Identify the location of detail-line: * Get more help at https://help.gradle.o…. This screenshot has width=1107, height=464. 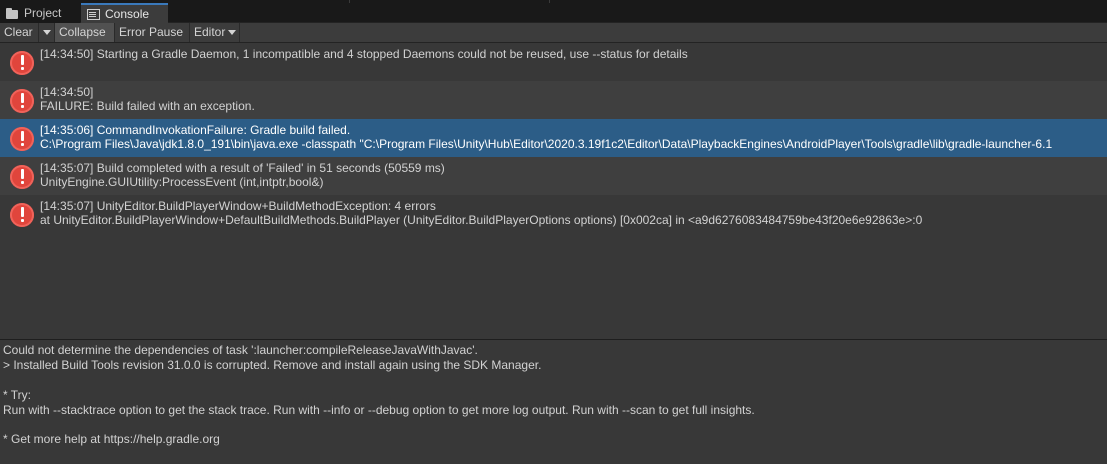
(111, 439).